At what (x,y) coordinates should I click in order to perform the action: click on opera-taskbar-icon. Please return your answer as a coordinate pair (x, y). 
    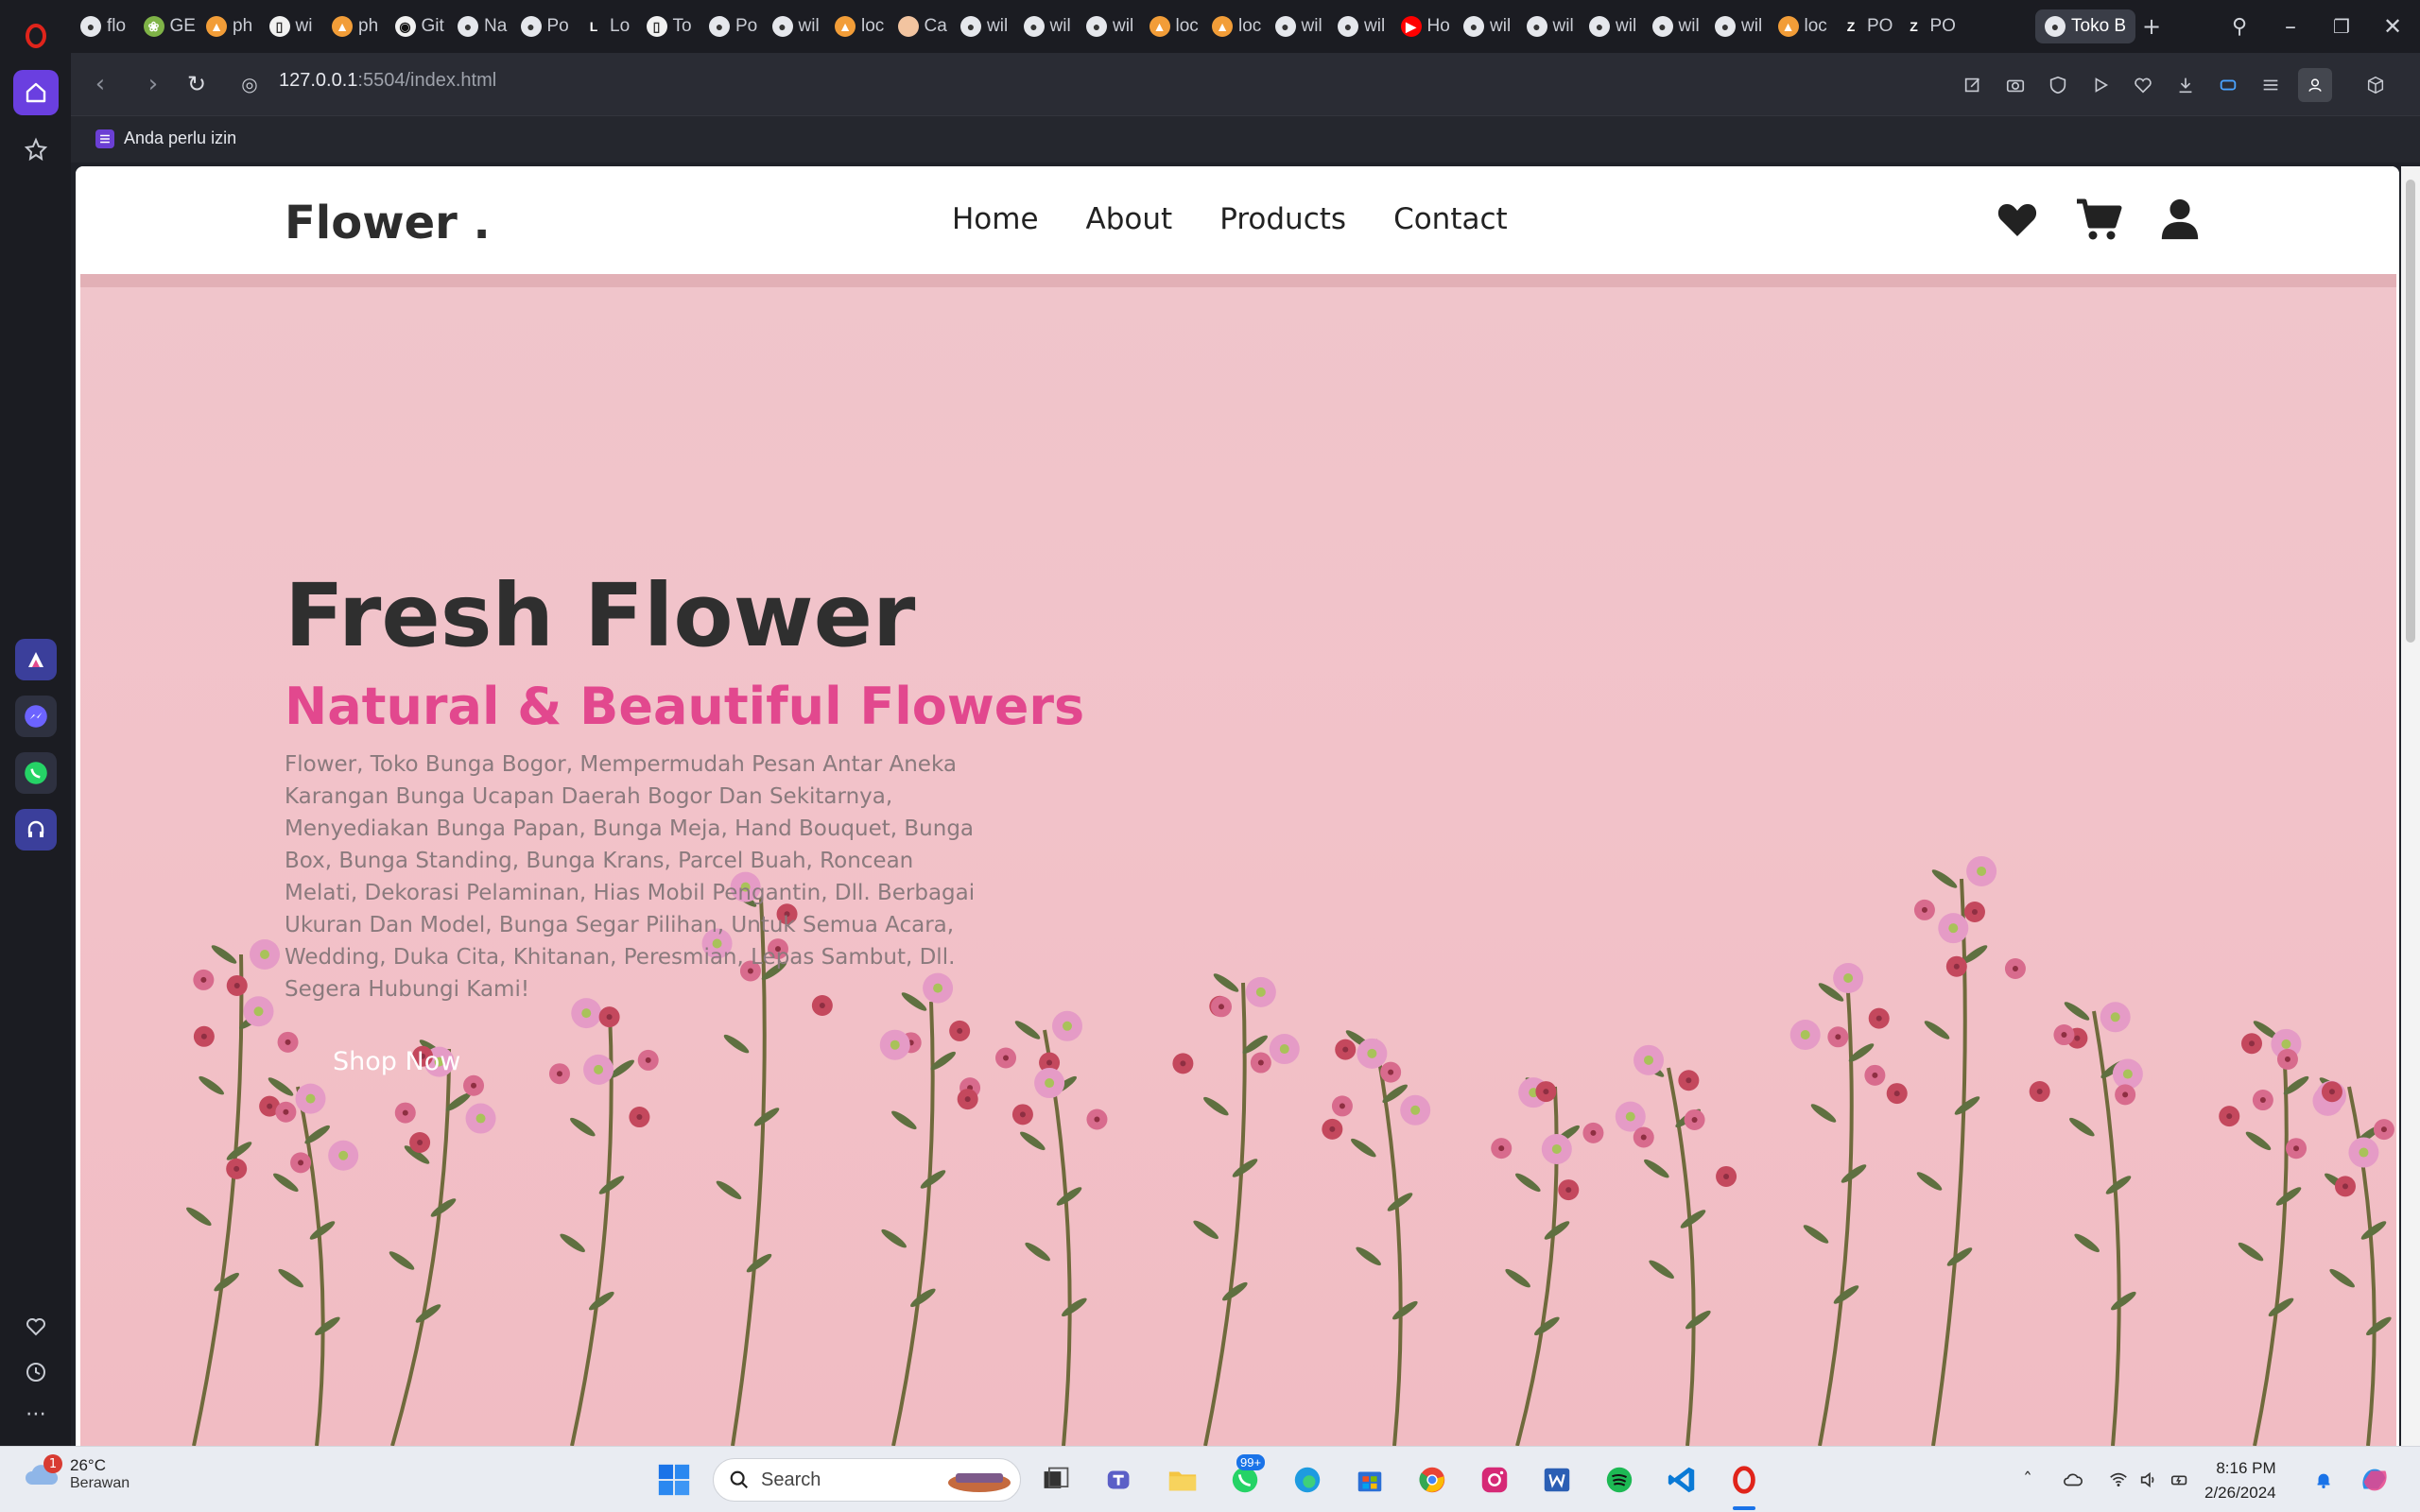
    Looking at the image, I should click on (1744, 1480).